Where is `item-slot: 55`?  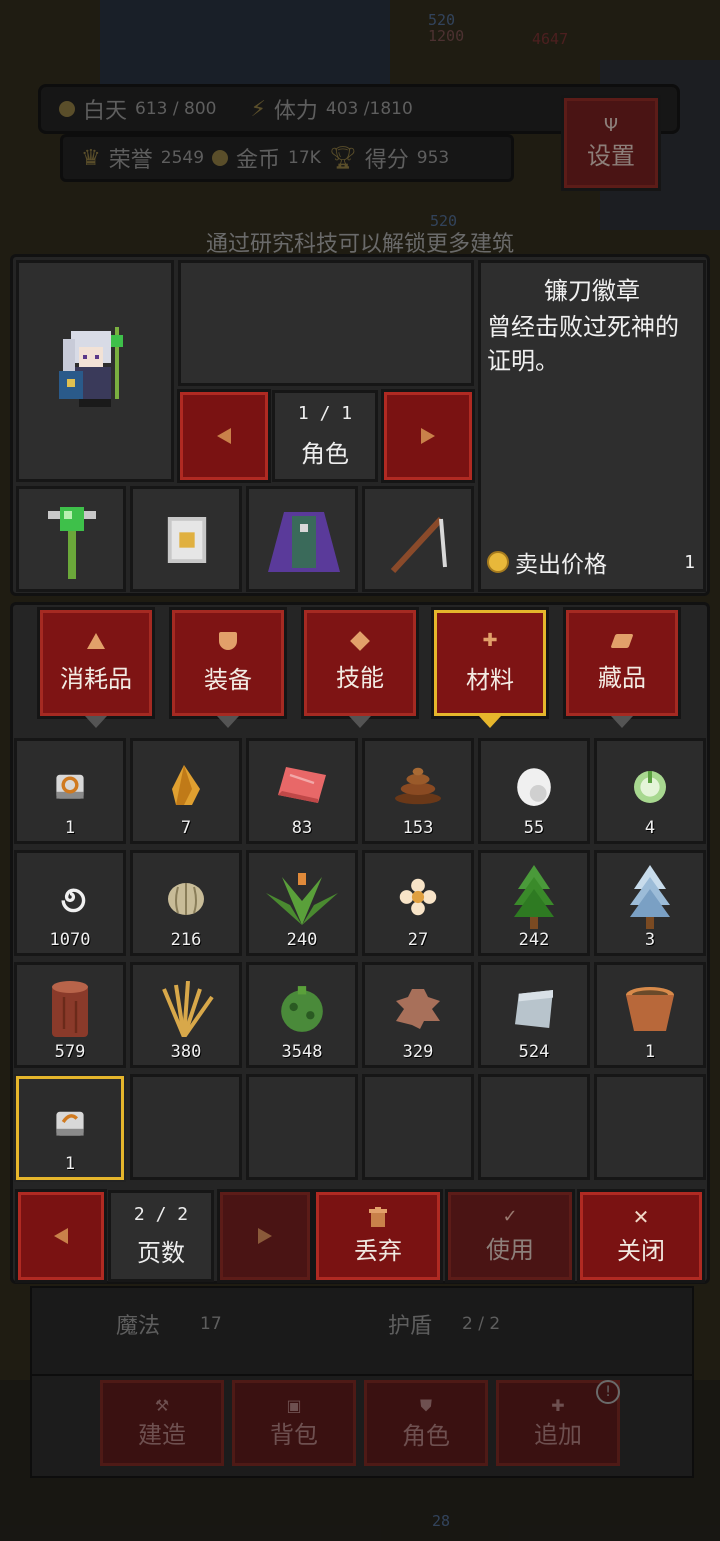 item-slot: 55 is located at coordinates (534, 791).